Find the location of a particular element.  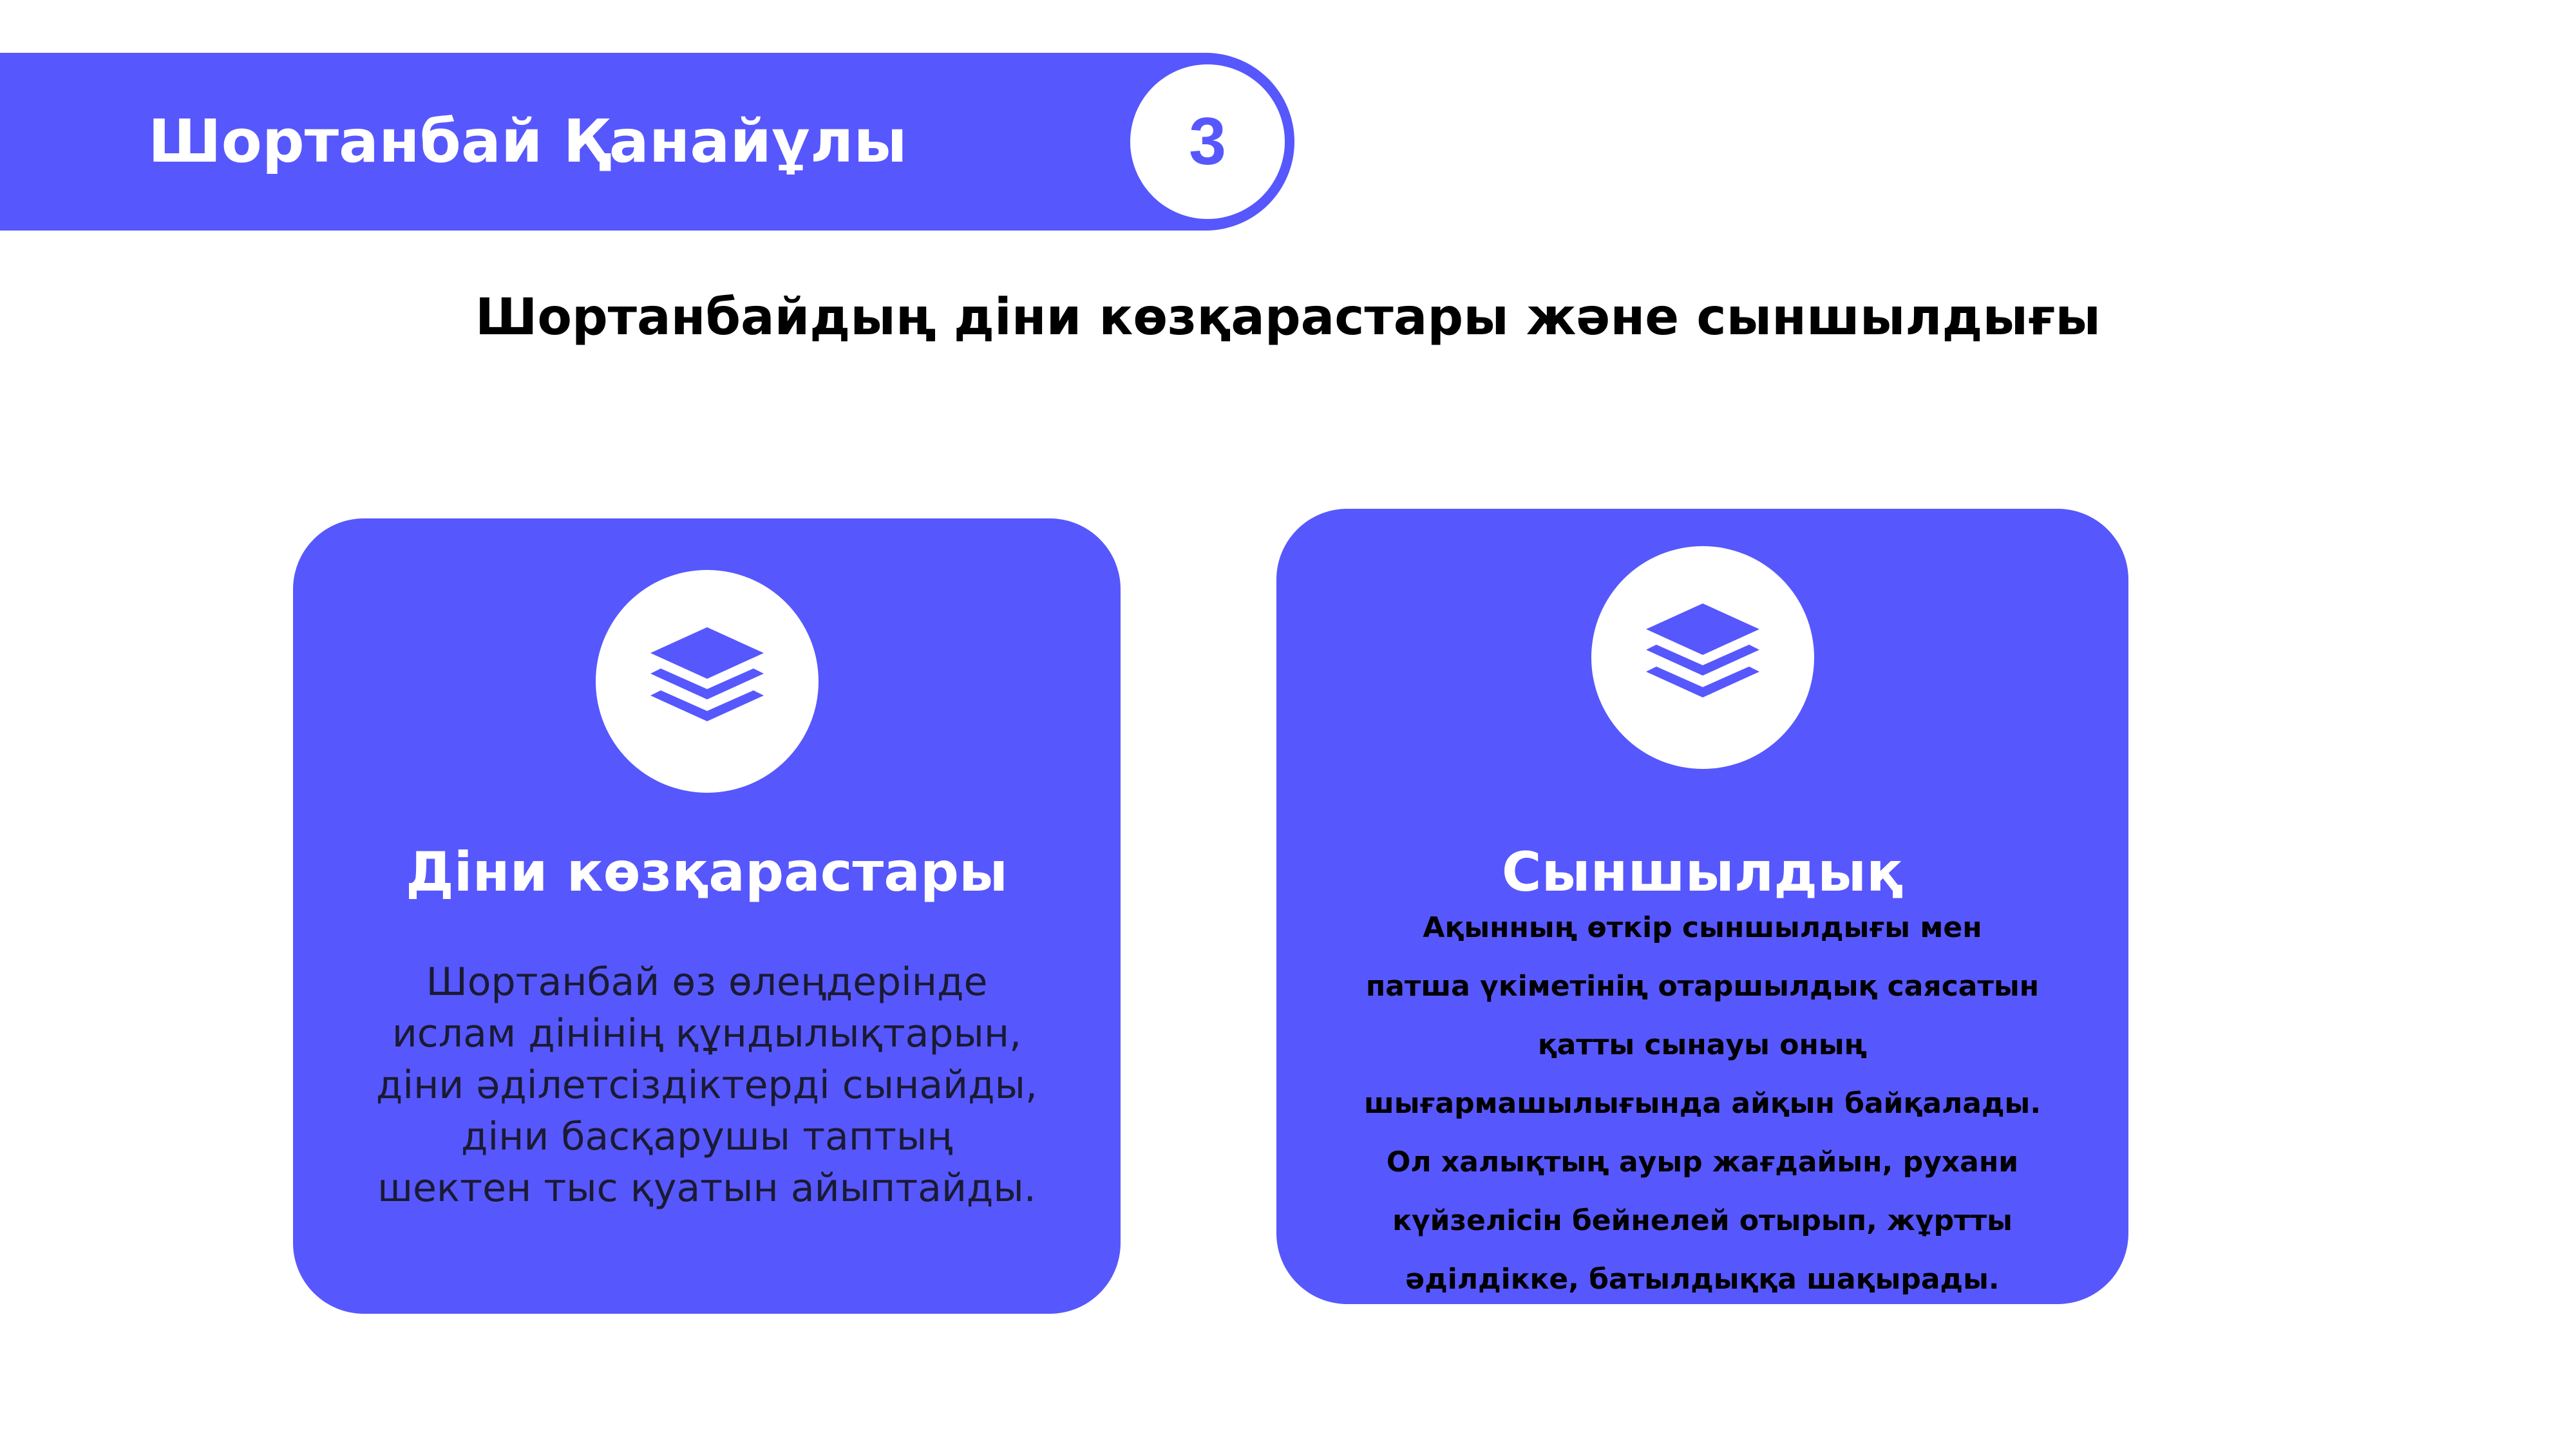

card-text-line: Ол халықтың ауыр жағдайын, рухани is located at coordinates (1702, 1162).